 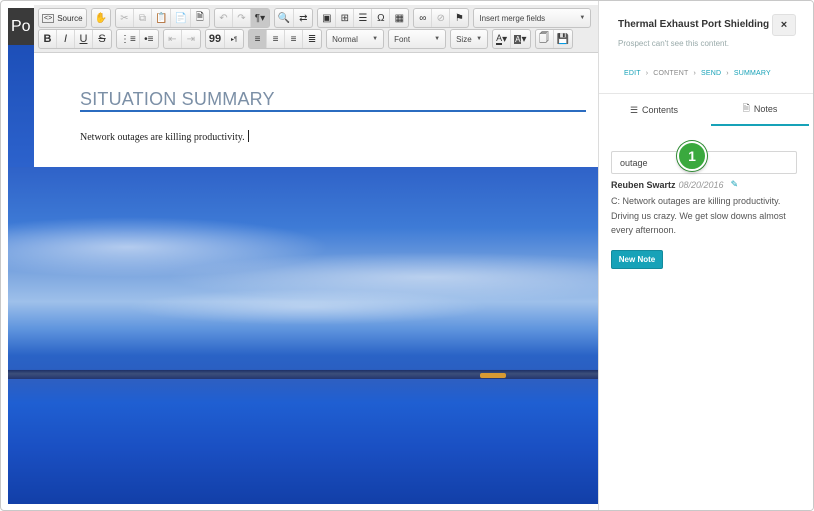 I want to click on bold-button: B, so click(x=48, y=39).